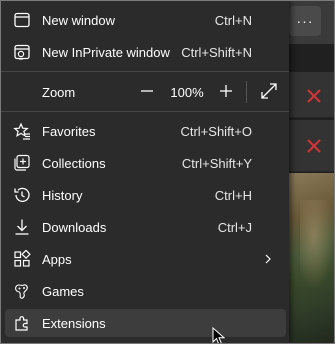 This screenshot has width=335, height=344. I want to click on menu-item-label: Favorites, so click(69, 131).